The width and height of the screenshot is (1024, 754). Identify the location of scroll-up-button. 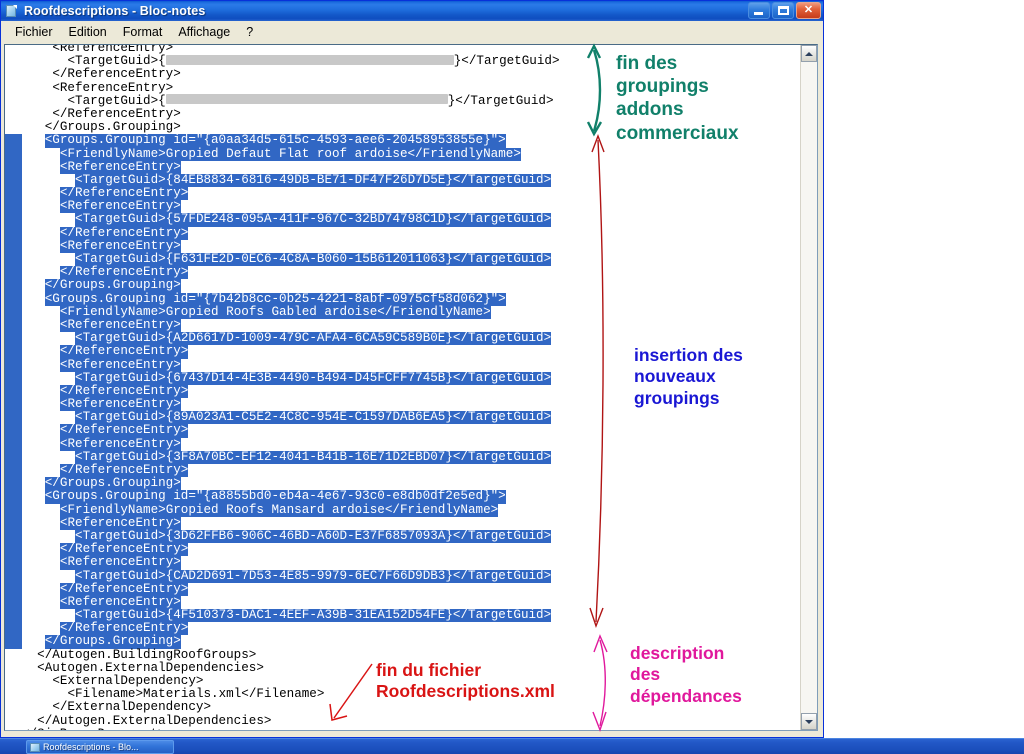
(809, 53).